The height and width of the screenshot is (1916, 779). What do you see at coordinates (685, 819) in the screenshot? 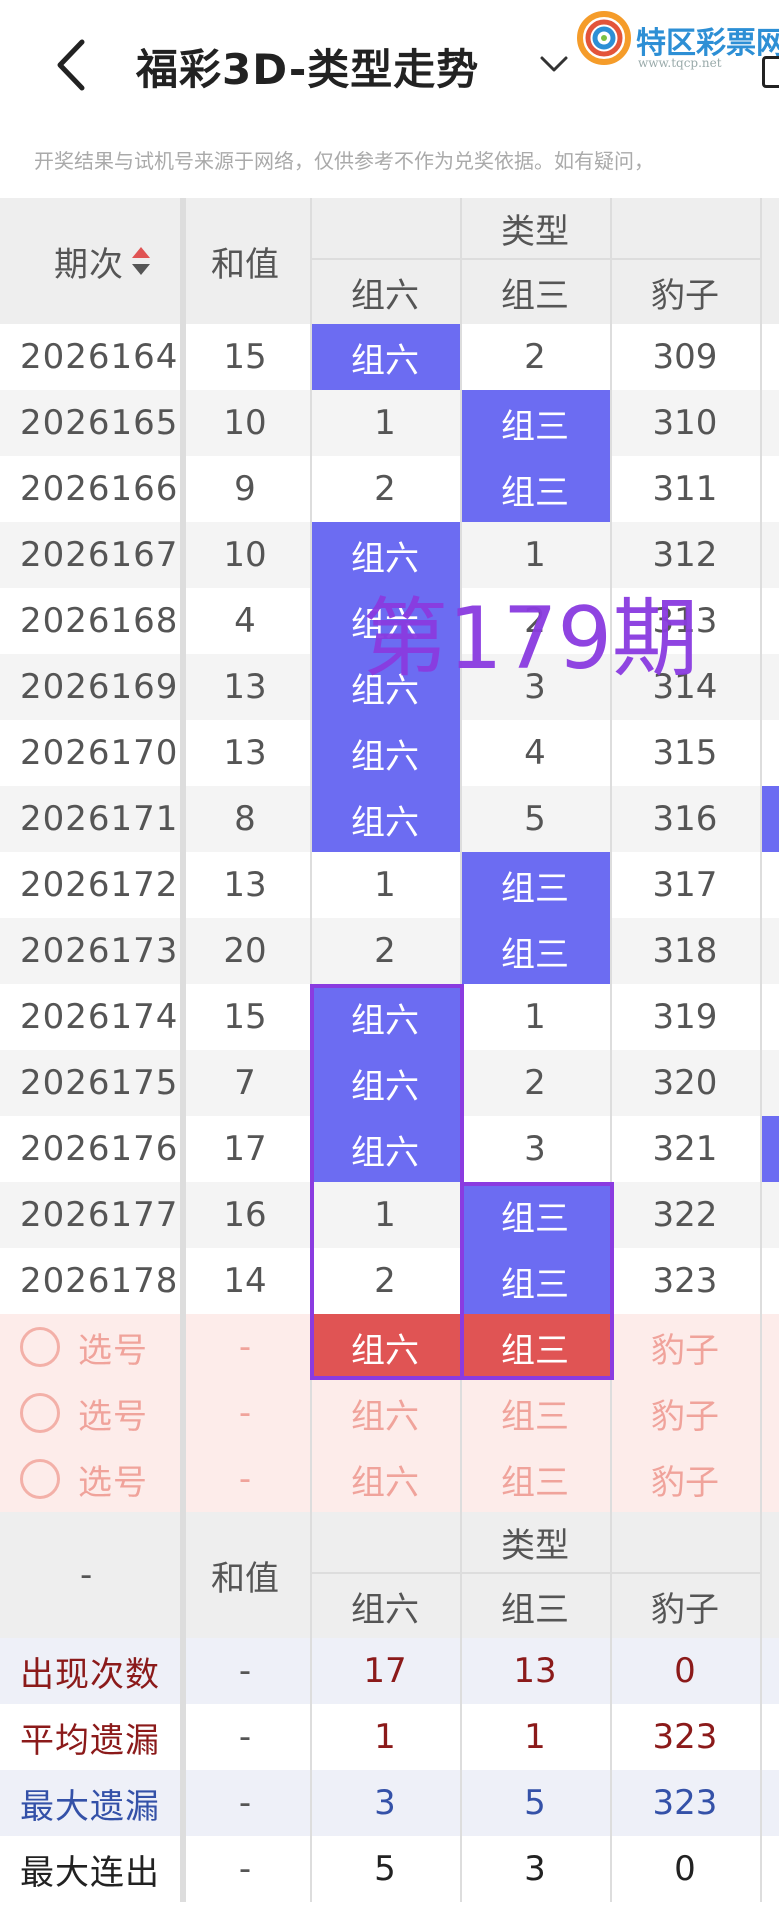
I see `row-bz: 316` at bounding box center [685, 819].